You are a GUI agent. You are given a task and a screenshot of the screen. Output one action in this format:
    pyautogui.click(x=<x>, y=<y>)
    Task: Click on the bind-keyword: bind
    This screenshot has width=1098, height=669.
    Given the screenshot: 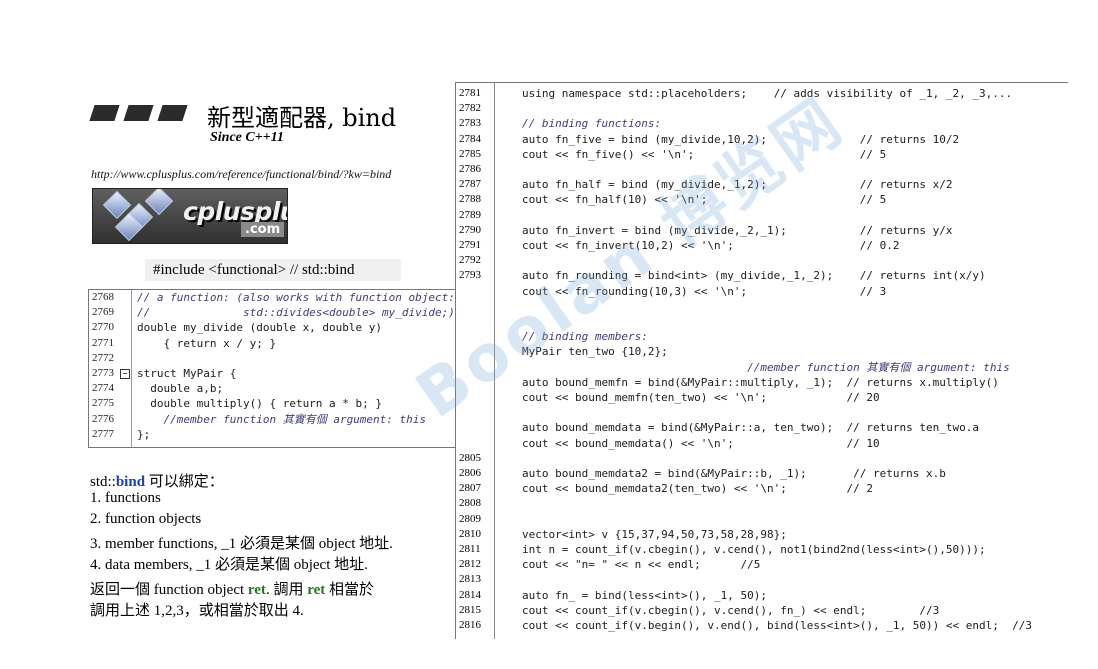 What is the action you would take?
    pyautogui.click(x=130, y=482)
    